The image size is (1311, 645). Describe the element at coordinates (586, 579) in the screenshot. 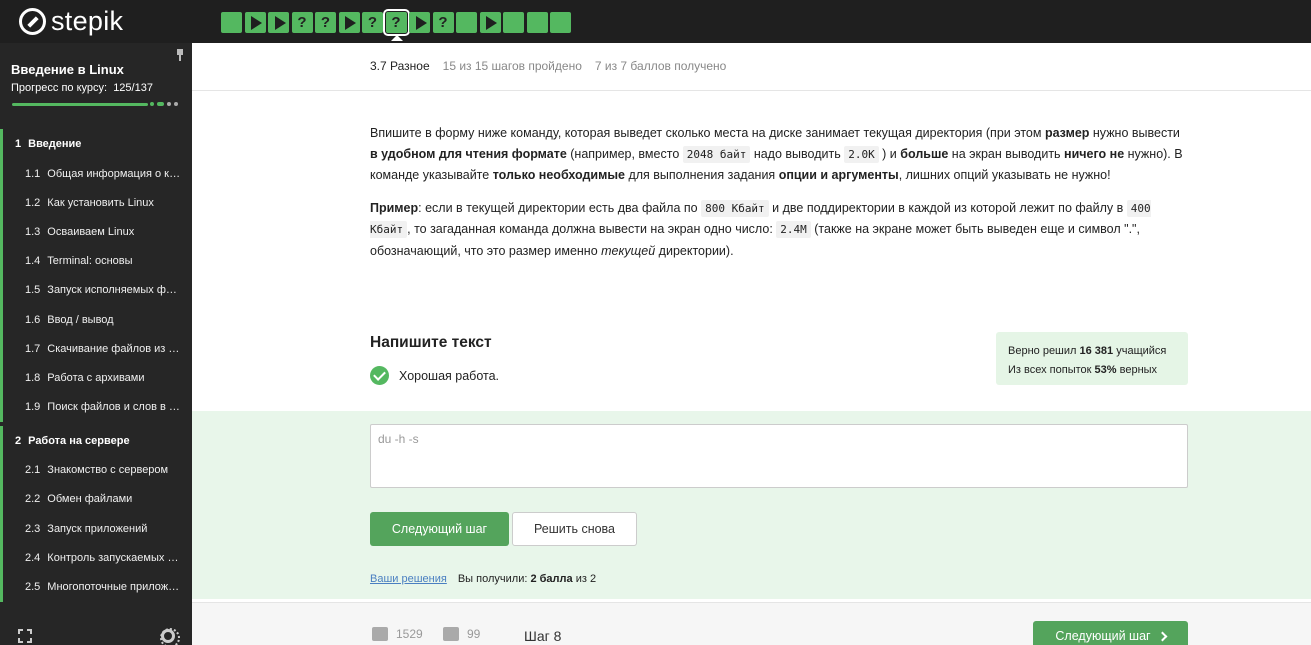

I see `received-suffix: из 2` at that location.